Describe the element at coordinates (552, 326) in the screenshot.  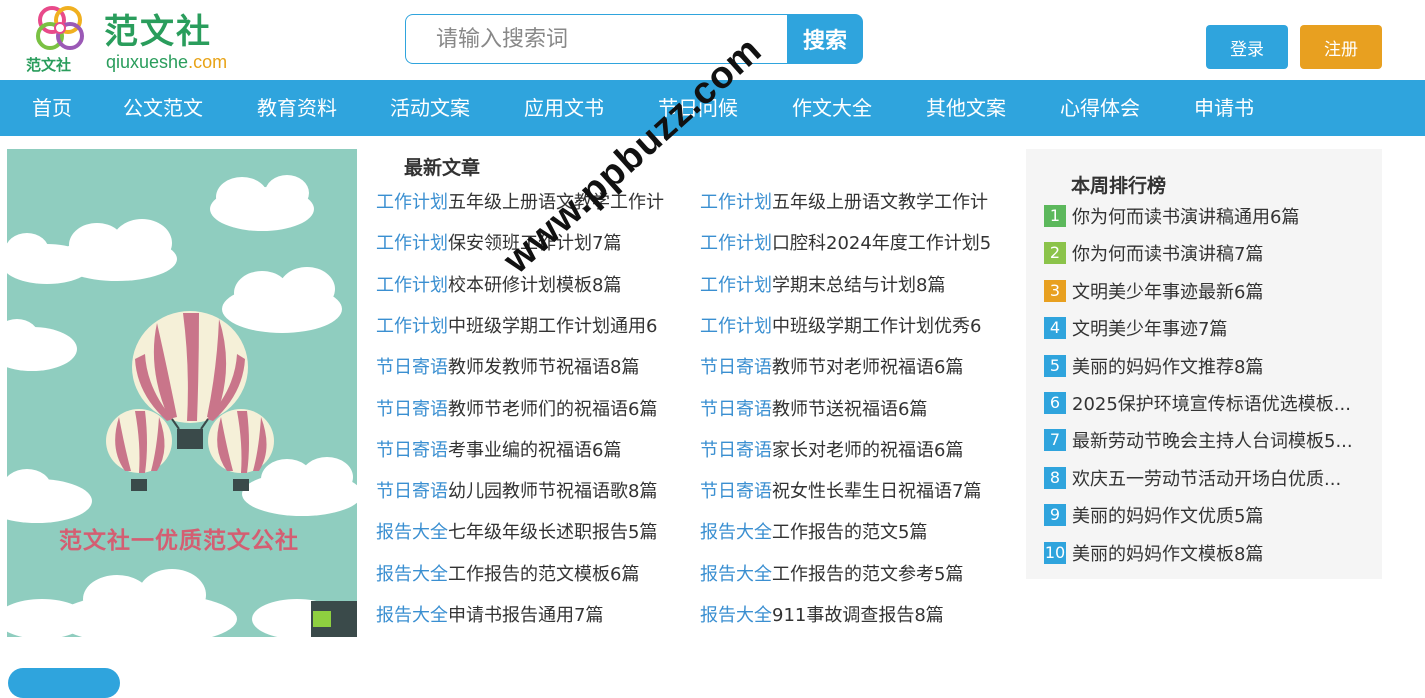
I see `article-title: 中班级学期工作计划通用6` at that location.